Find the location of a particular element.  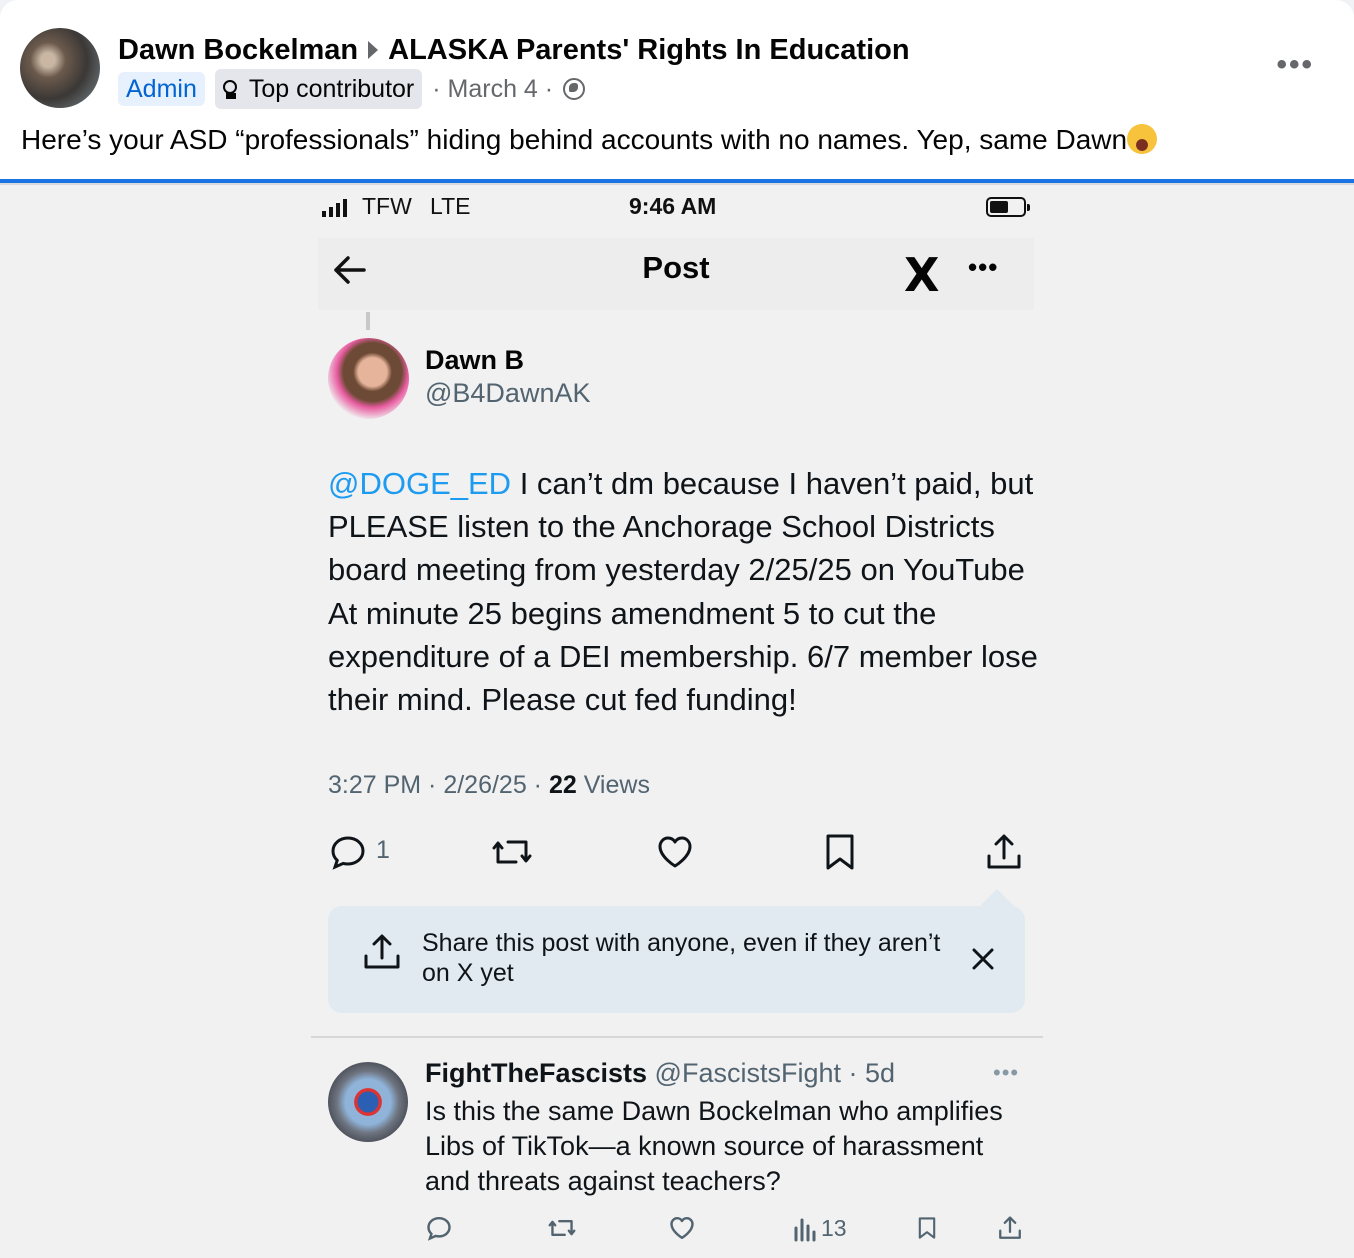

tweet-timestamp: 3:27 PM · 2/26/25 · is located at coordinates (438, 785).